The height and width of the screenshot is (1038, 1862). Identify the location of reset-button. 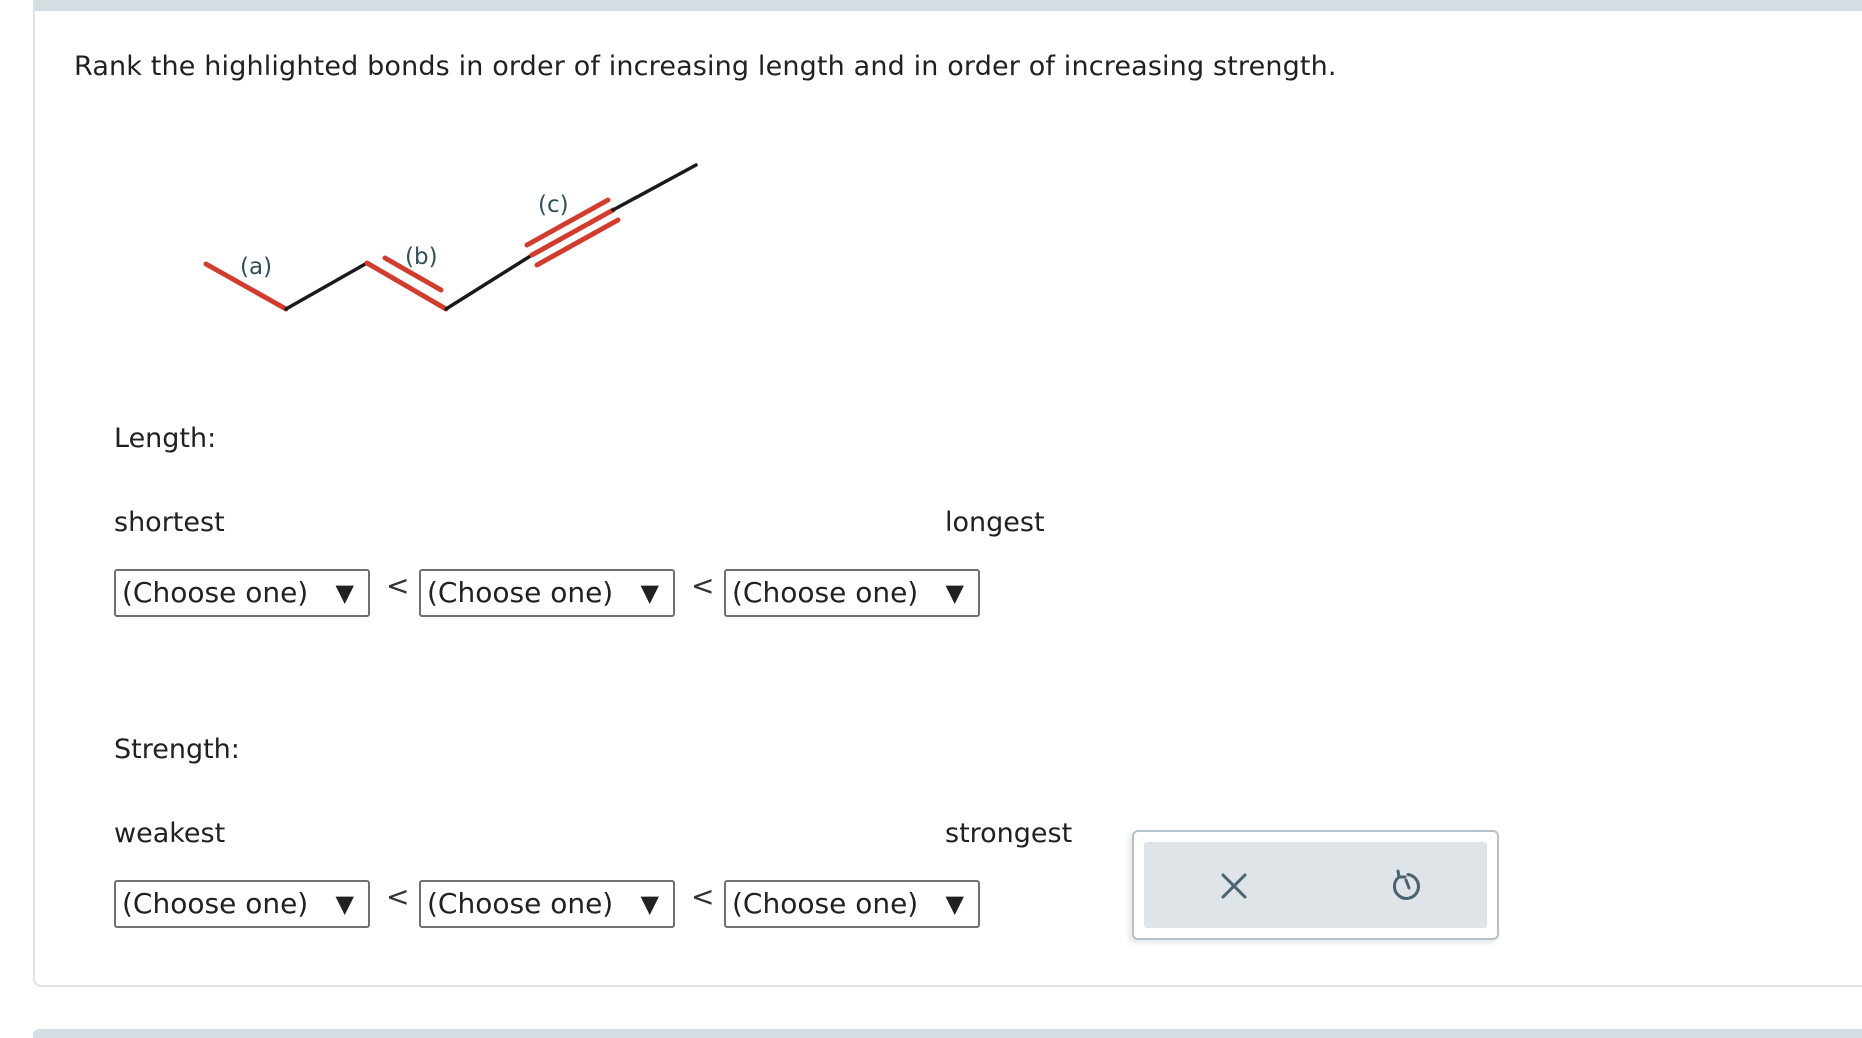
(1406, 886).